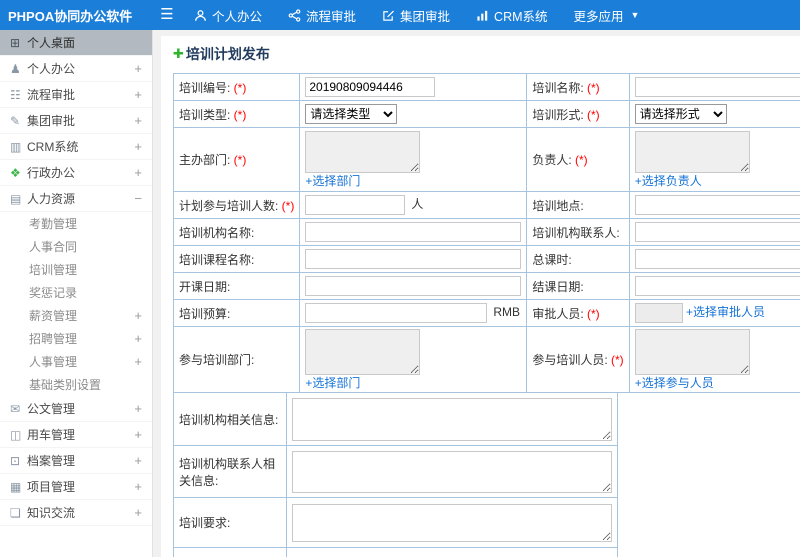  What do you see at coordinates (725, 312) in the screenshot?
I see `select-approver-link: +选择审批人员` at bounding box center [725, 312].